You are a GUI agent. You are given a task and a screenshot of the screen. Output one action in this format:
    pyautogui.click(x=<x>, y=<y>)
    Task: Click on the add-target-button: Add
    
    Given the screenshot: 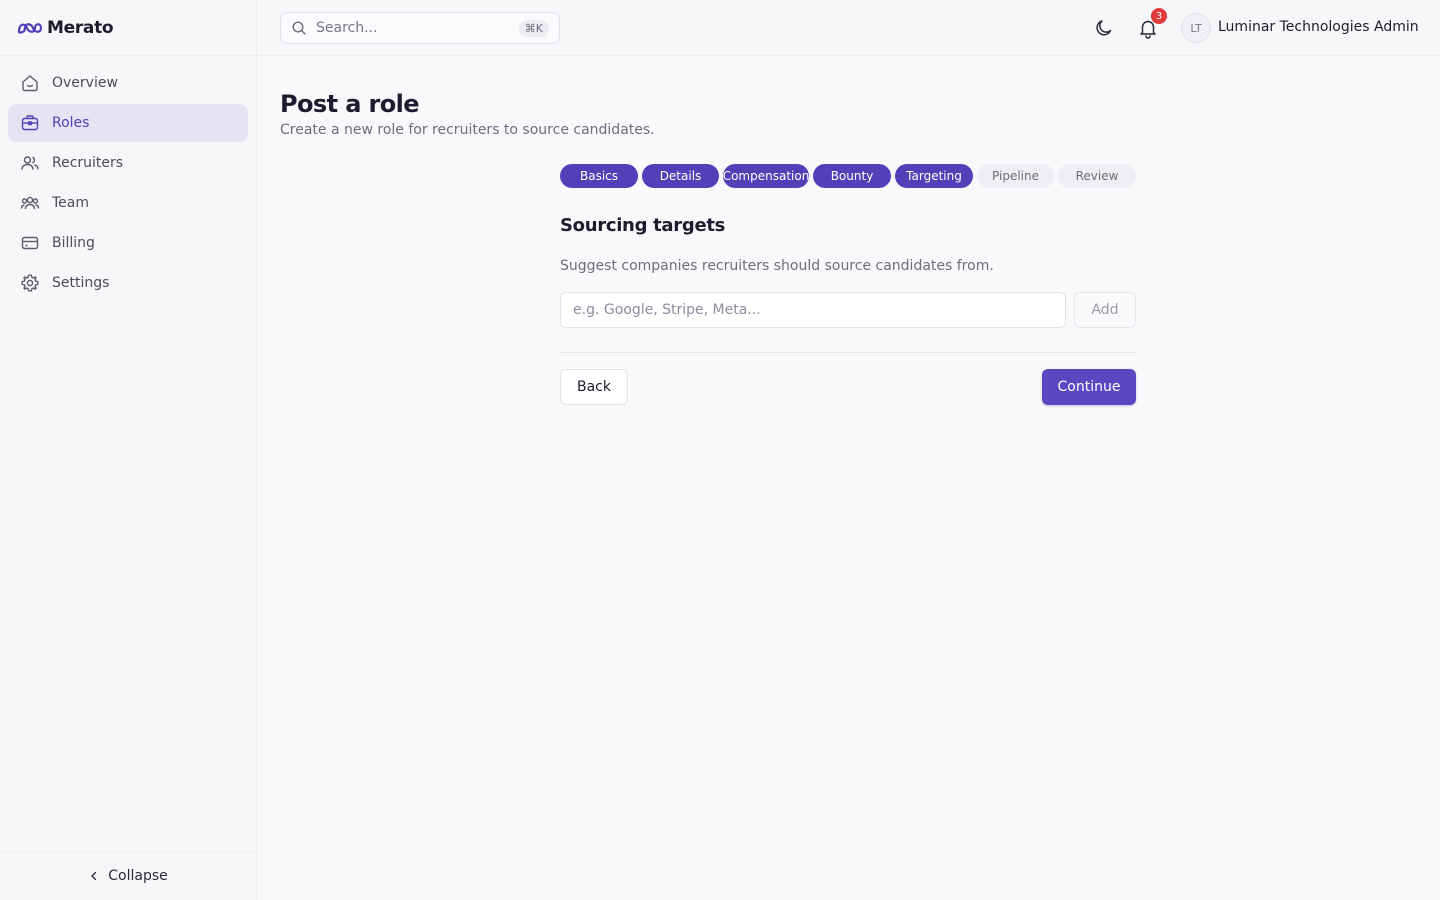 What is the action you would take?
    pyautogui.click(x=1105, y=310)
    